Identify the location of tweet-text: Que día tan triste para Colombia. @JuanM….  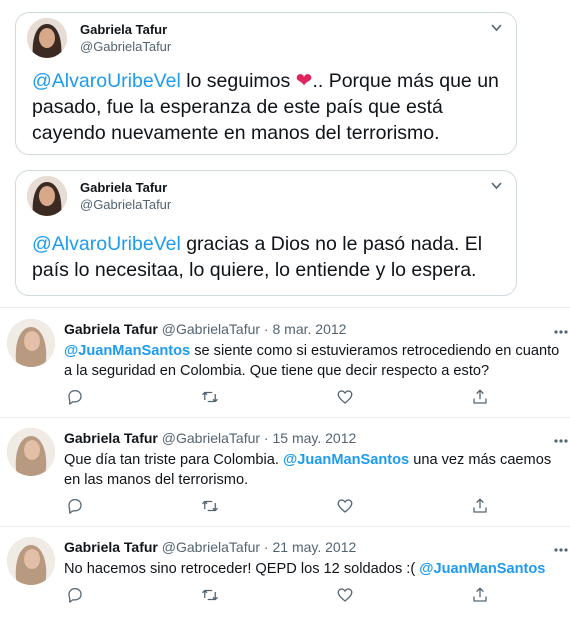
(308, 470).